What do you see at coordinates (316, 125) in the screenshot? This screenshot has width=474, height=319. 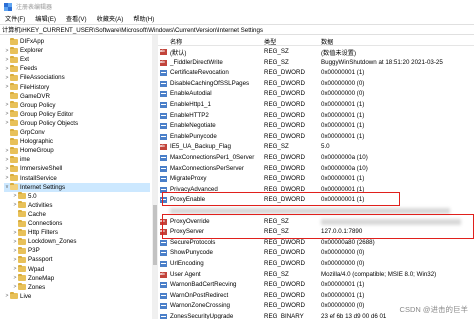 I see `value-row: EnableNegotiate REG_DWORD 0x00000001 (1)` at bounding box center [316, 125].